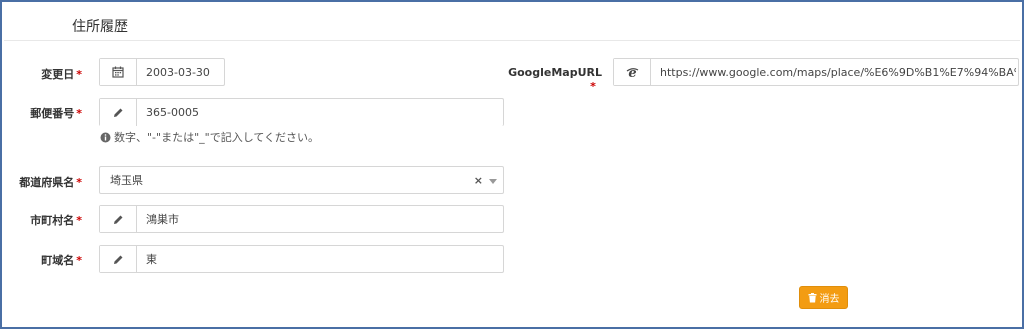  What do you see at coordinates (555, 72) in the screenshot?
I see `google-map-url-label-text: GoogleMapURL` at bounding box center [555, 72].